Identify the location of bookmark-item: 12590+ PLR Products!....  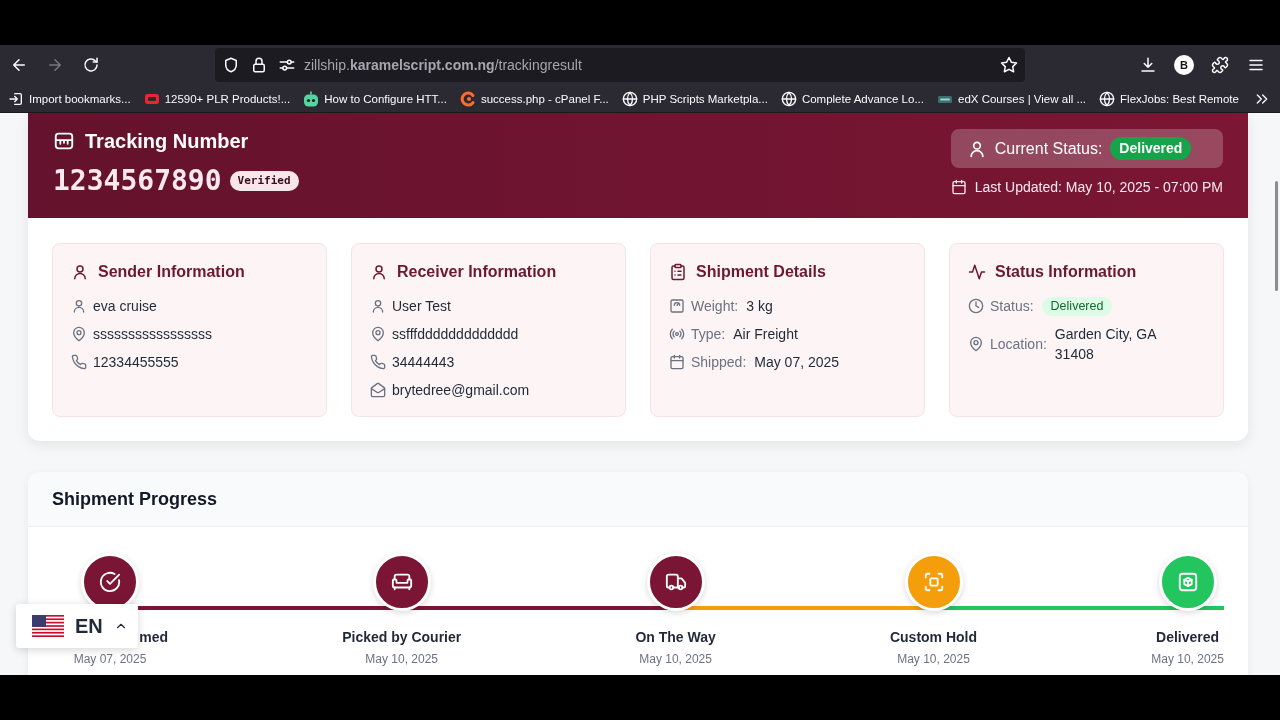
(217, 98).